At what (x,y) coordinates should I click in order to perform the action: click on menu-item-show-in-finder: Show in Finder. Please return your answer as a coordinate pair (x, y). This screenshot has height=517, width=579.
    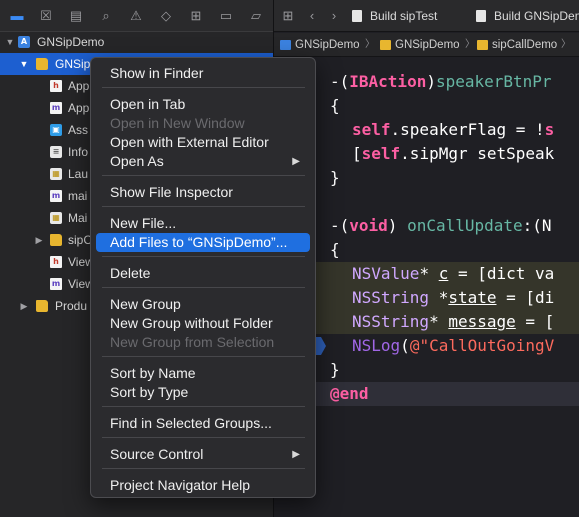
    Looking at the image, I should click on (203, 73).